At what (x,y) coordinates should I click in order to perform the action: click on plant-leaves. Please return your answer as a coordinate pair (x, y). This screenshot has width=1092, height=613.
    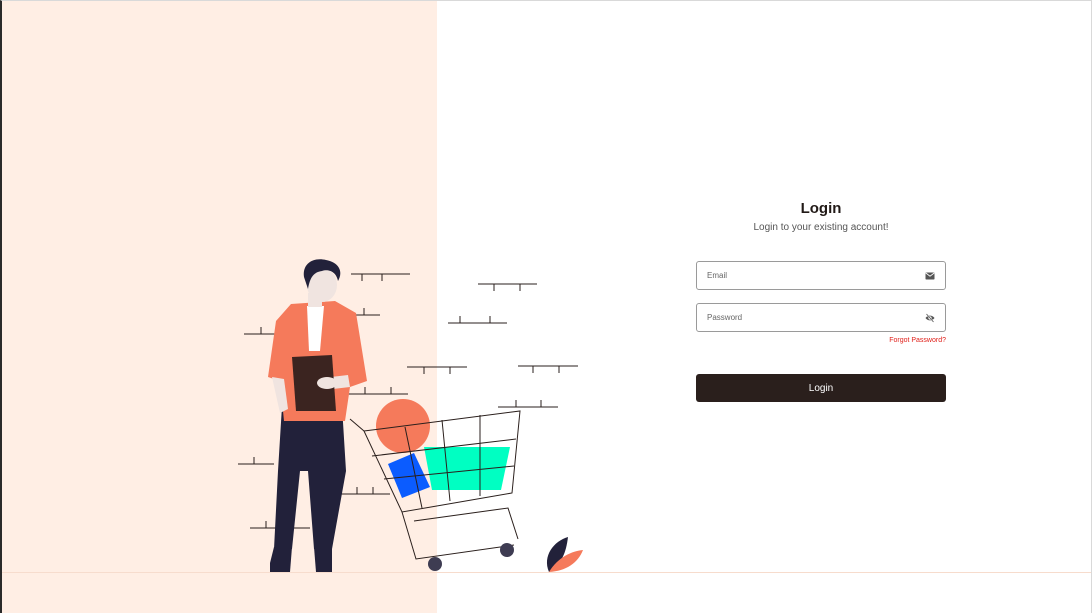
    Looking at the image, I should click on (564, 554).